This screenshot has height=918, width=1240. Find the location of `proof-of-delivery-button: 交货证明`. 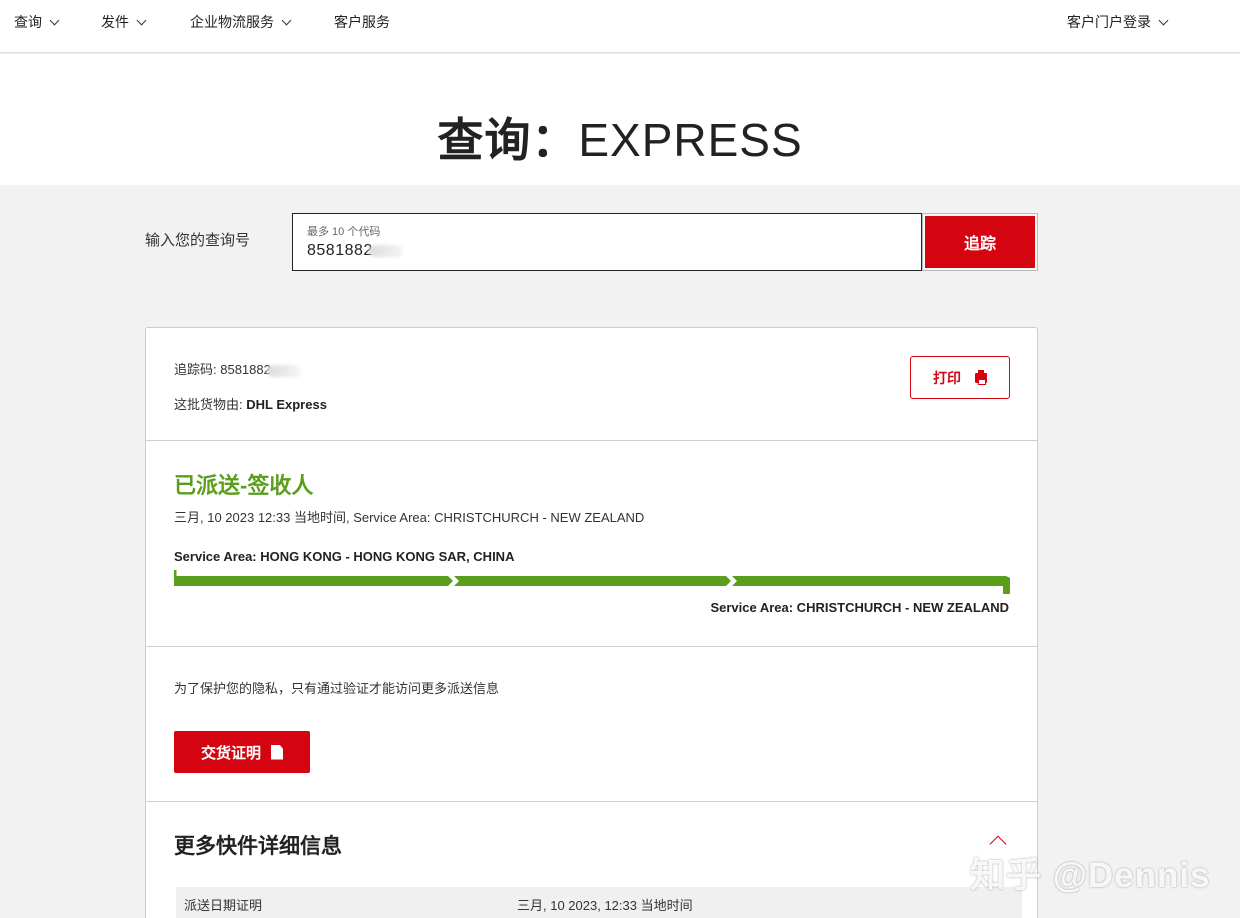

proof-of-delivery-button: 交货证明 is located at coordinates (242, 752).